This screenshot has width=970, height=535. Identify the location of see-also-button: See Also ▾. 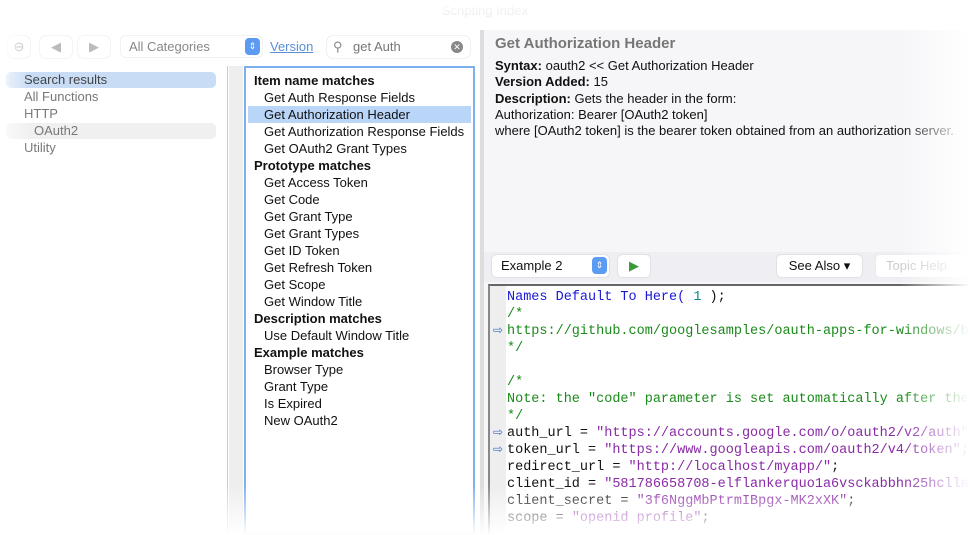
(819, 266).